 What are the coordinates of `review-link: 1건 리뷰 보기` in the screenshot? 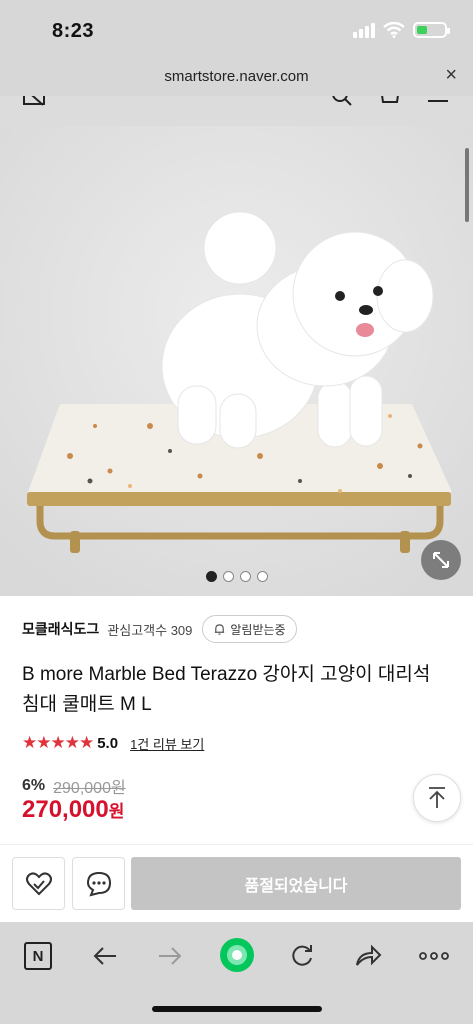 It's located at (167, 743).